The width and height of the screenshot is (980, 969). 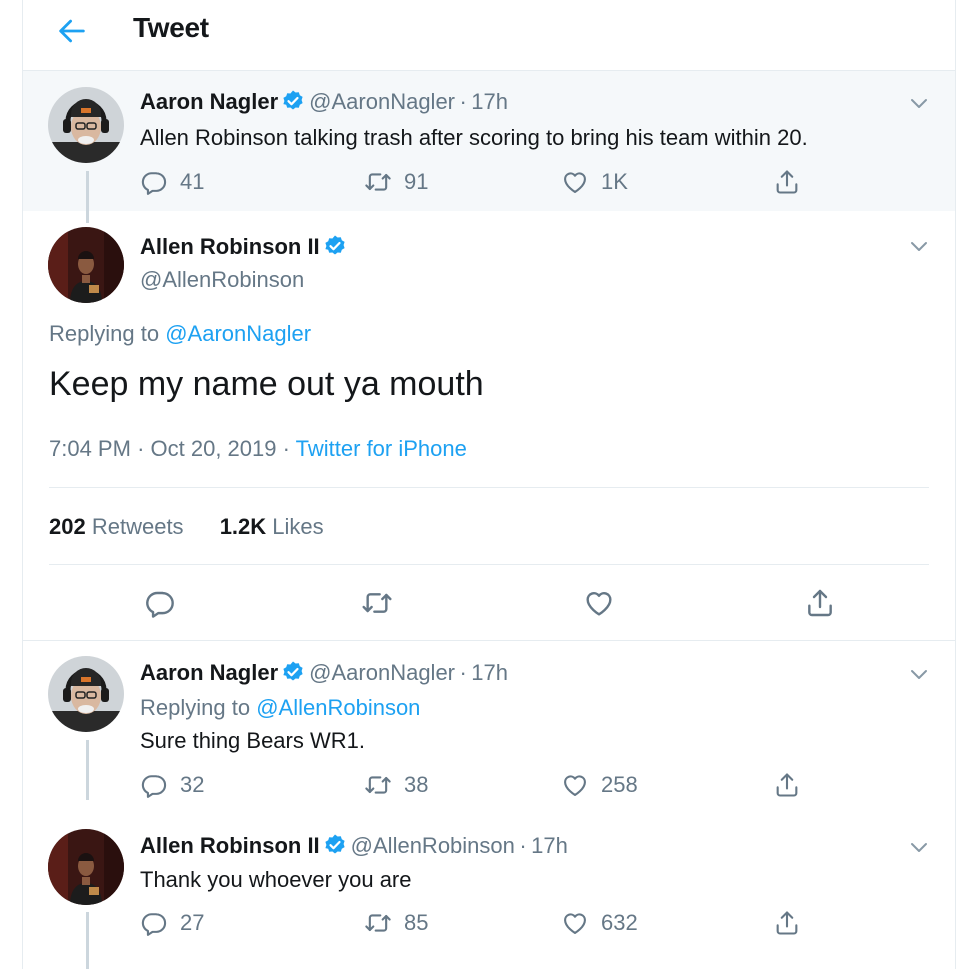 I want to click on like-count: 1K, so click(x=614, y=181).